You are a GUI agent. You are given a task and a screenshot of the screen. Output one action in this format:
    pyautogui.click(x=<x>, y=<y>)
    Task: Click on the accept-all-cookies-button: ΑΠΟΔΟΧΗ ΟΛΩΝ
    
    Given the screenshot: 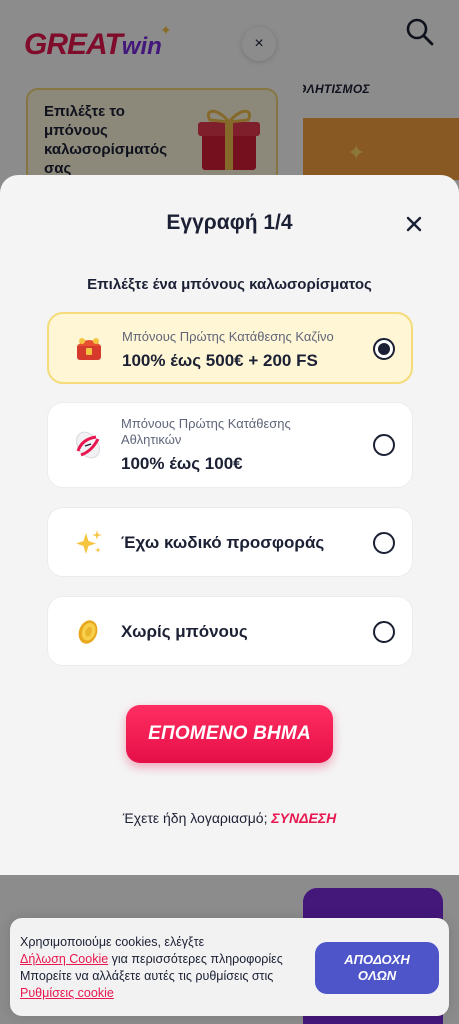 What is the action you would take?
    pyautogui.click(x=377, y=968)
    